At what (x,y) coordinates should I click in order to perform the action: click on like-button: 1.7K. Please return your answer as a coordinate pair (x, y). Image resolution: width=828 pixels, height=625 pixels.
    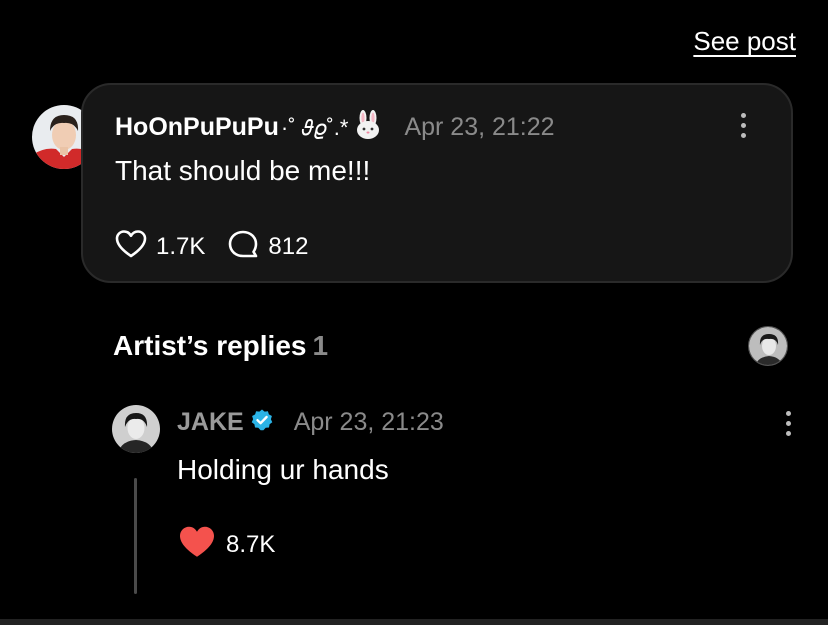
    Looking at the image, I should click on (160, 246).